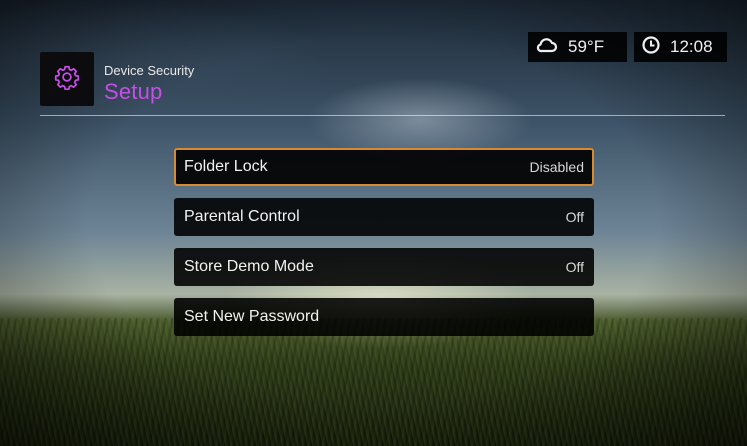  I want to click on weather-widget: 59°F, so click(577, 47).